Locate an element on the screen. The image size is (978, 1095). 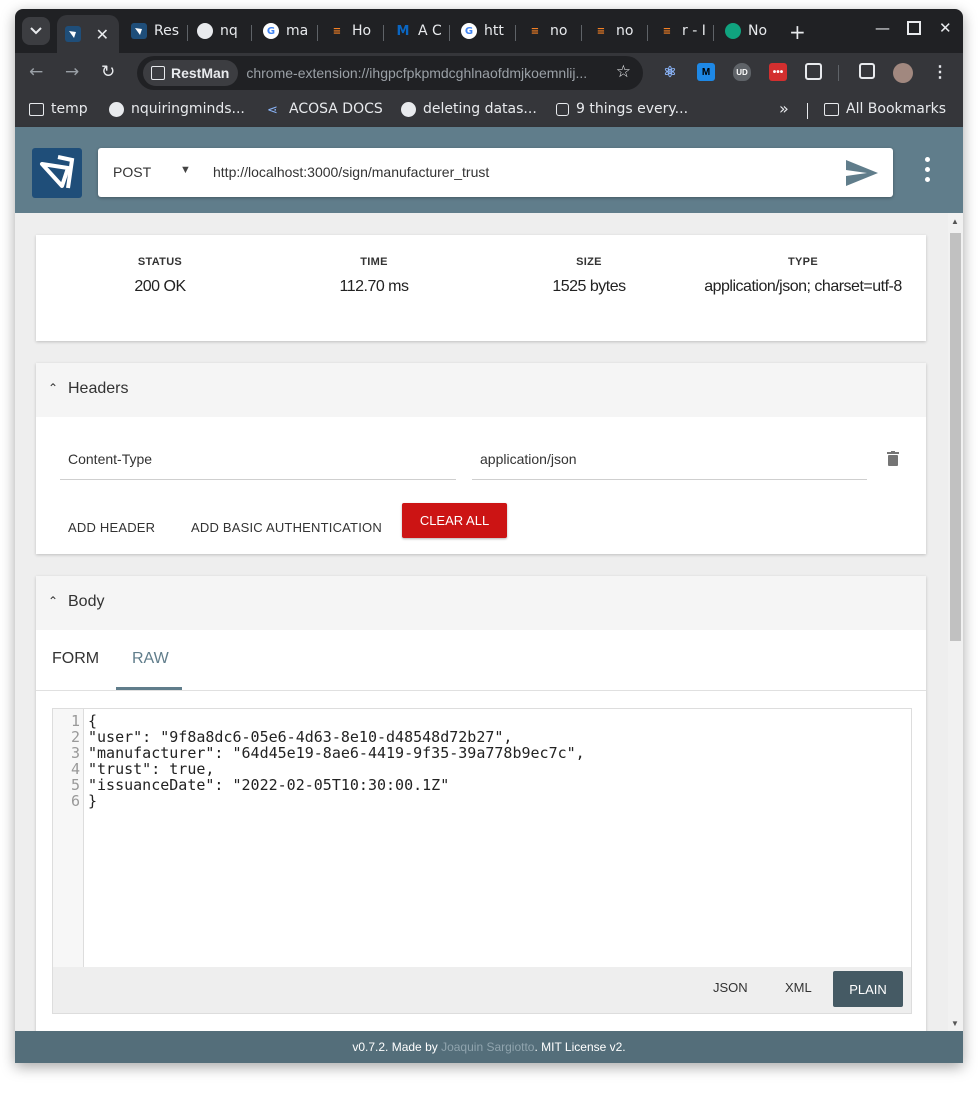
new-tab-button: + is located at coordinates (797, 32).